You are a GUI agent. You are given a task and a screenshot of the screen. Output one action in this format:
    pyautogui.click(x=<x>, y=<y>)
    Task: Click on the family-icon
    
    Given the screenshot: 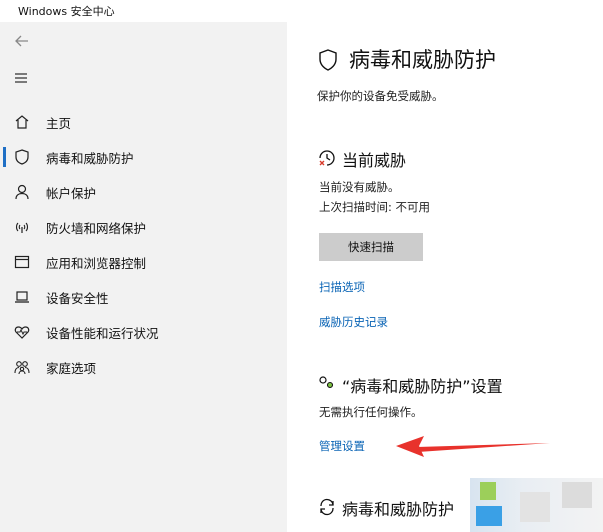 What is the action you would take?
    pyautogui.click(x=22, y=368)
    